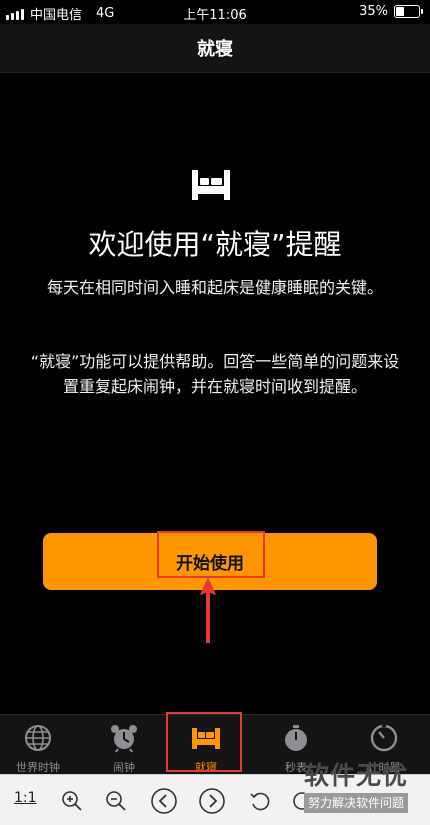 The height and width of the screenshot is (825, 430). What do you see at coordinates (384, 737) in the screenshot?
I see `timer-icon` at bounding box center [384, 737].